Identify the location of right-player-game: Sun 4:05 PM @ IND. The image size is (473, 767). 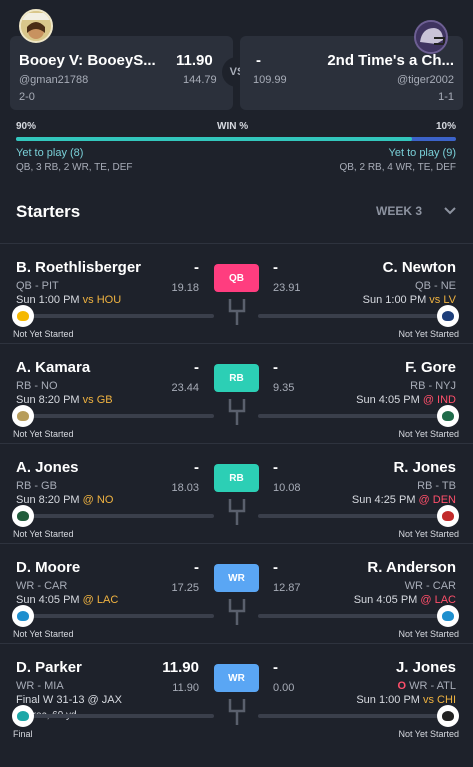
(406, 400).